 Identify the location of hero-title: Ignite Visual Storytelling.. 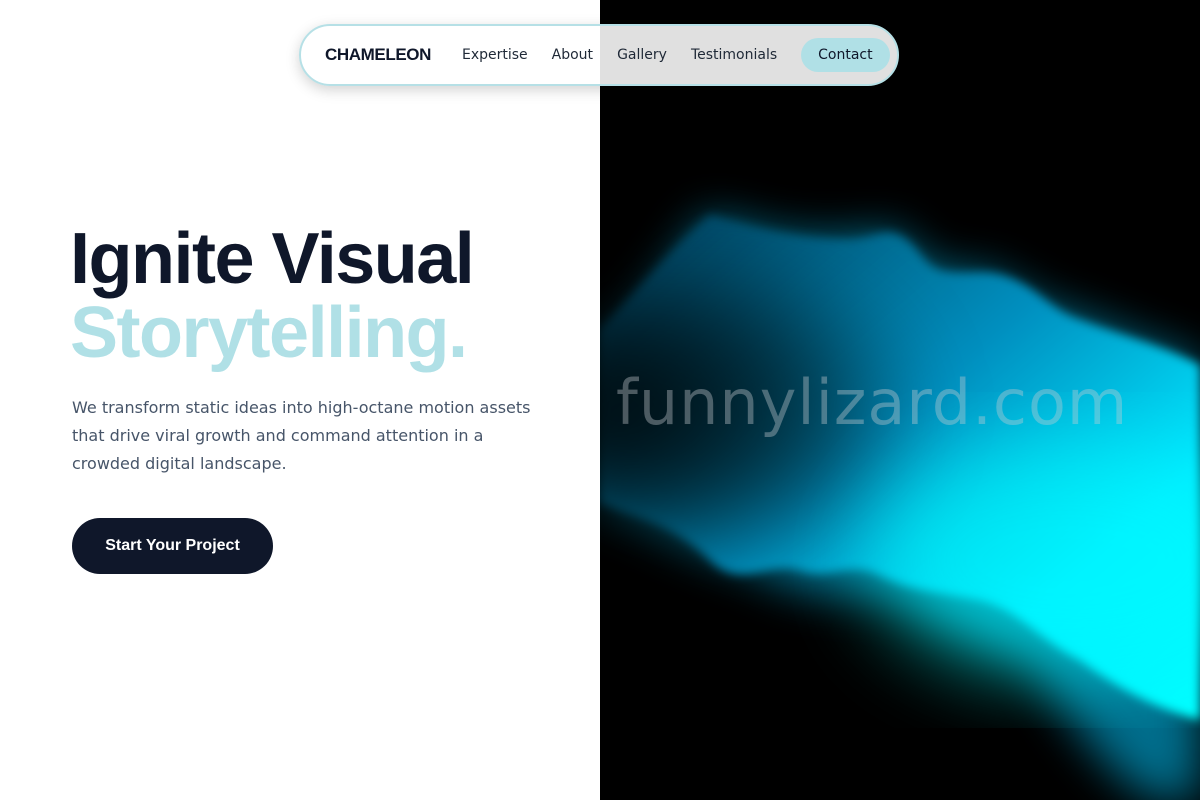
(272, 296).